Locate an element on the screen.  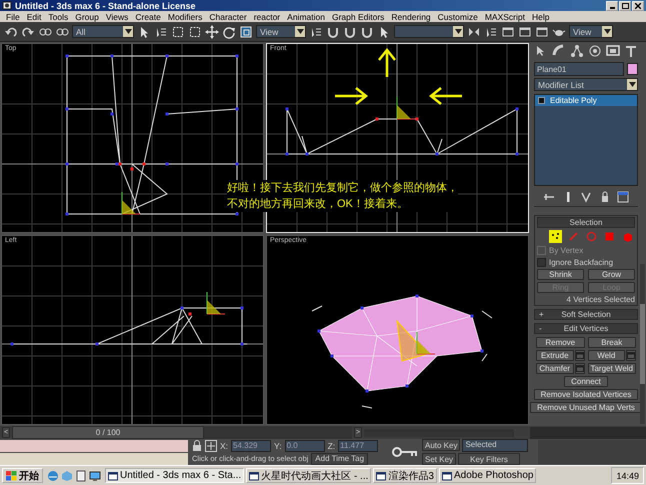
menu-item: Group is located at coordinates (87, 17).